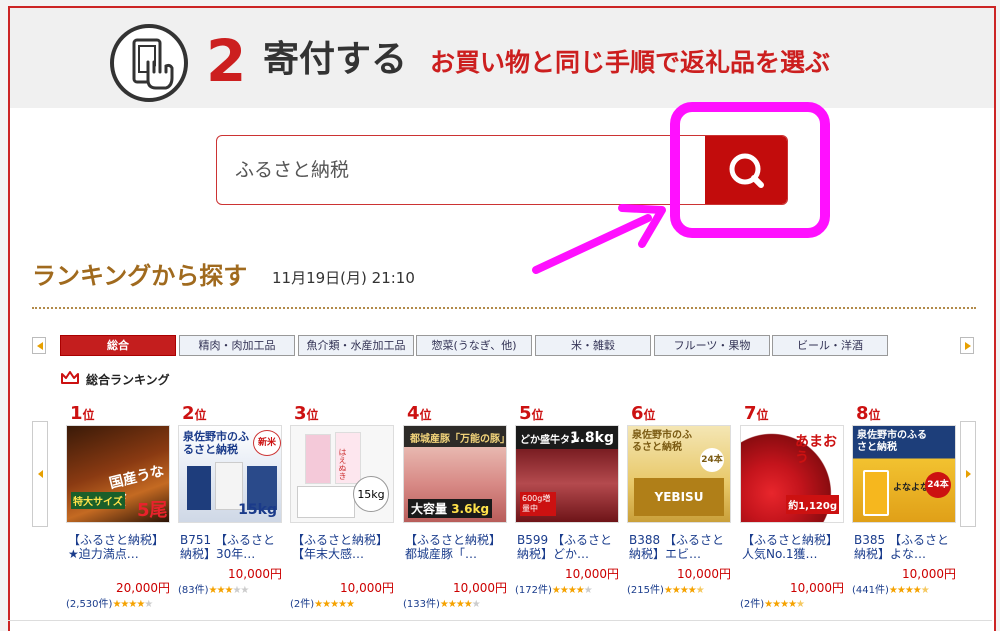  What do you see at coordinates (599, 239) in the screenshot?
I see `pointer-arrow` at bounding box center [599, 239].